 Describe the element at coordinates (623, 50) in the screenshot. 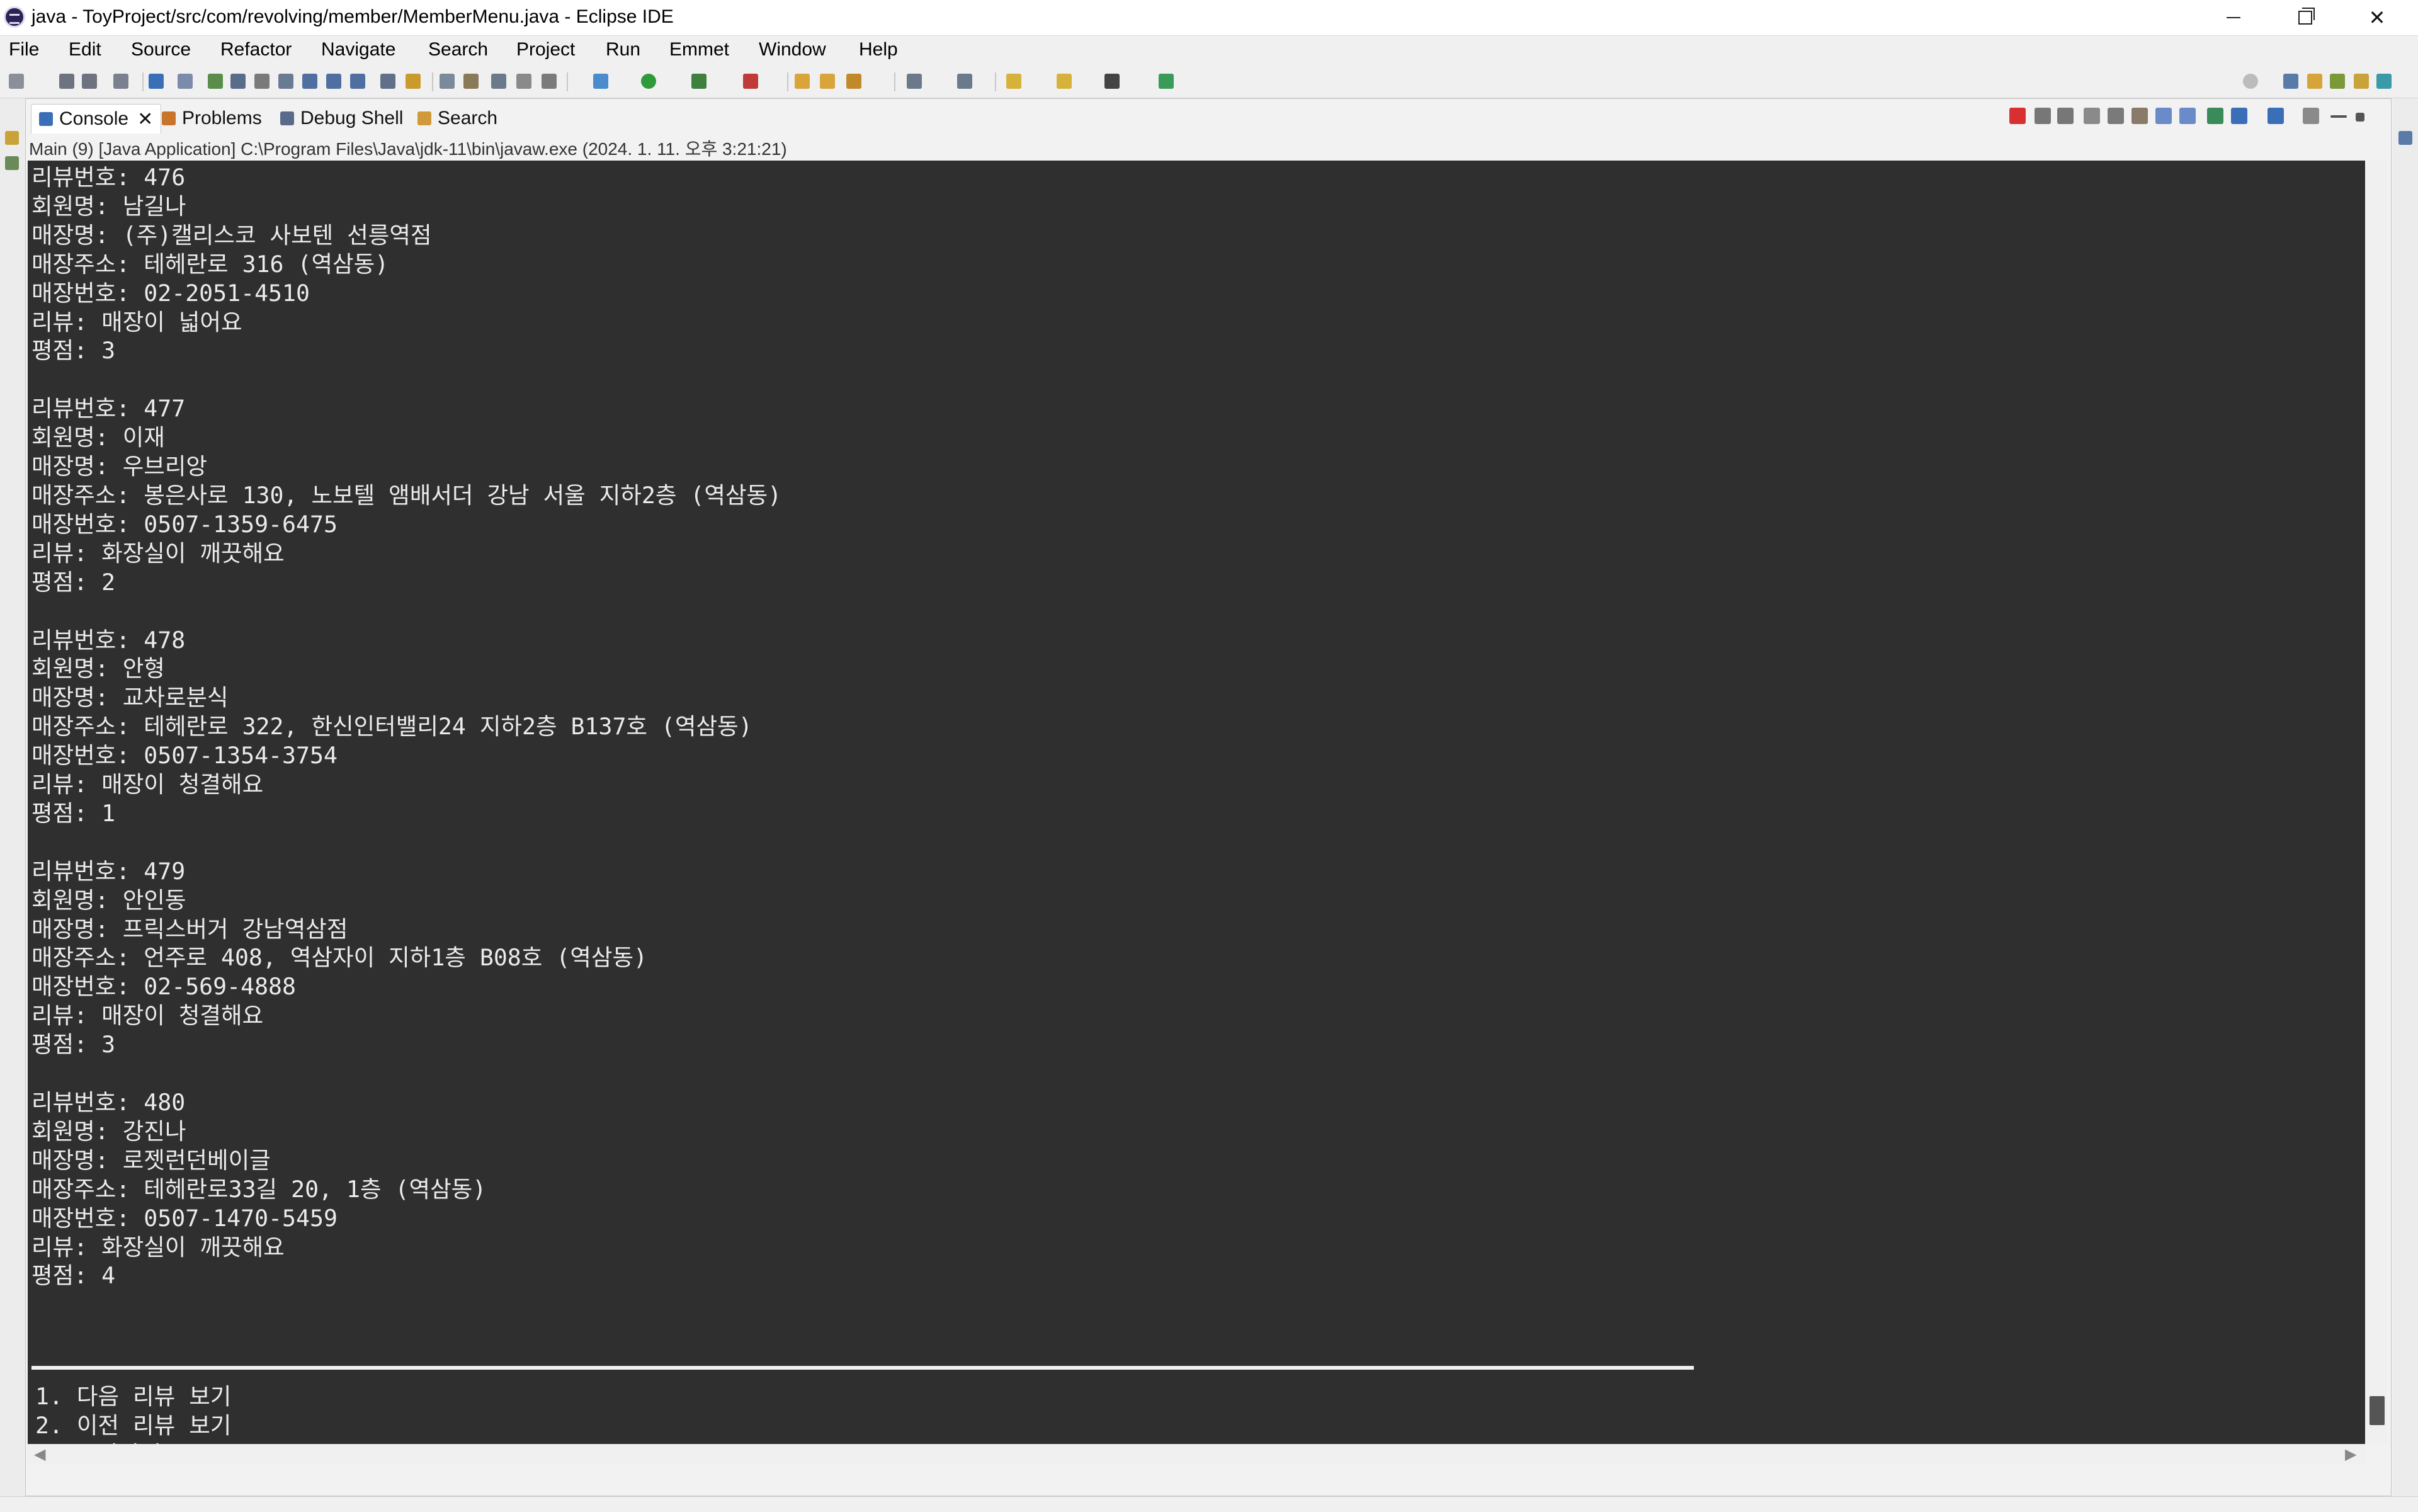

I see `menu-run: Run` at that location.